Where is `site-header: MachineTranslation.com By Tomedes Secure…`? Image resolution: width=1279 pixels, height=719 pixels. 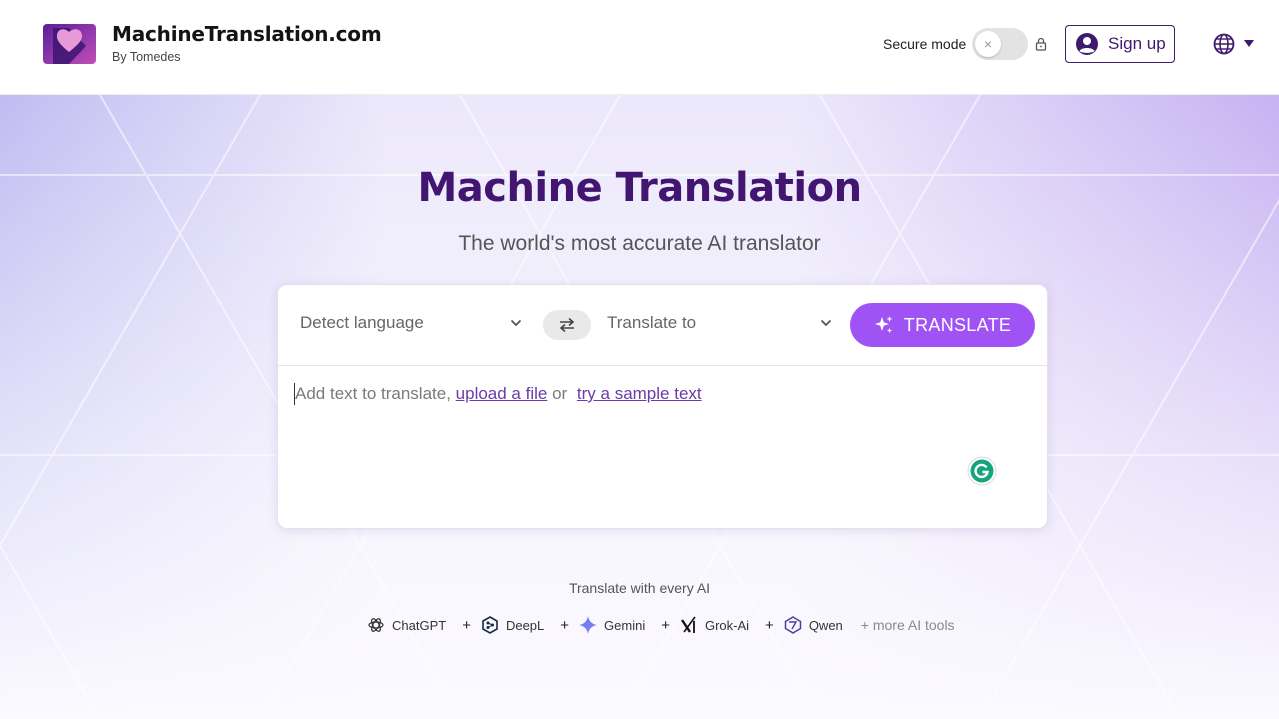
site-header: MachineTranslation.com By Tomedes Secure… is located at coordinates (639, 47).